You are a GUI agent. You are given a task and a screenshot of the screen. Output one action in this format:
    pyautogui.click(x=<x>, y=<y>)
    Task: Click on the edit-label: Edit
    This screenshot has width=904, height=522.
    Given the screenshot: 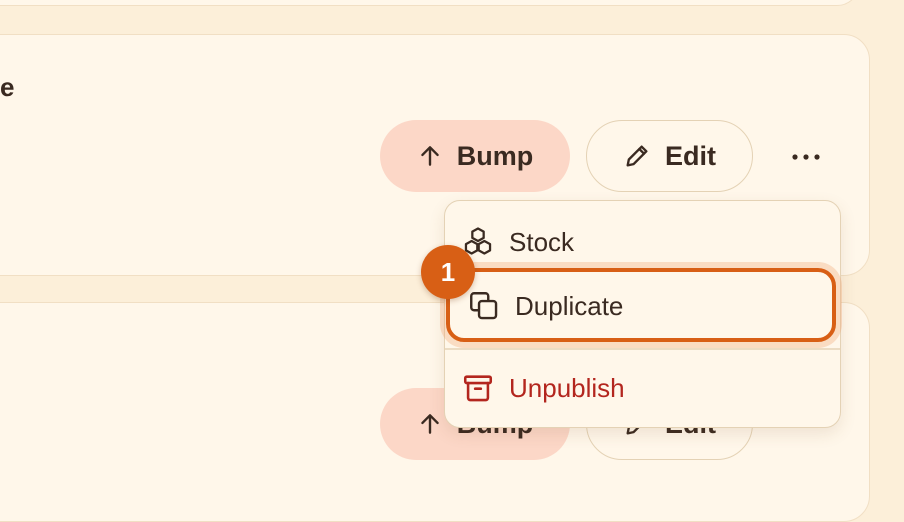 What is the action you would take?
    pyautogui.click(x=690, y=155)
    